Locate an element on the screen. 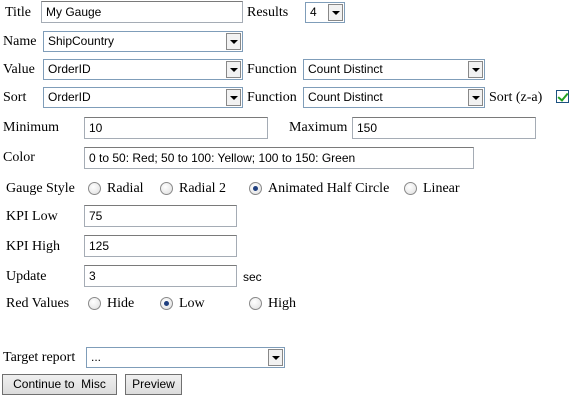 Image resolution: width=574 pixels, height=401 pixels. red-values-hide-label: Hide is located at coordinates (121, 303).